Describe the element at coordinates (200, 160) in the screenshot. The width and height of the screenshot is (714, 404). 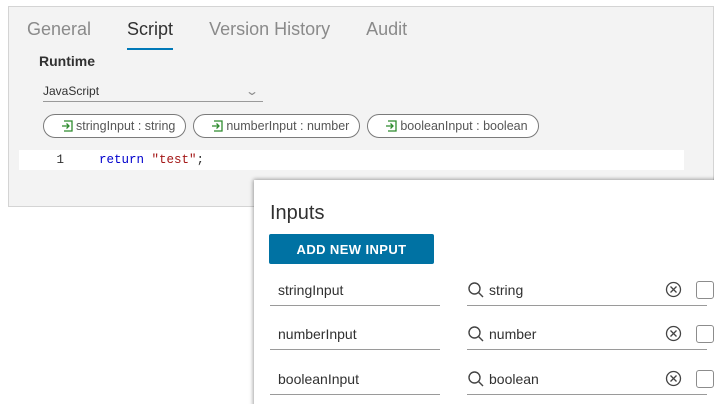
I see `code-terminator: ;` at that location.